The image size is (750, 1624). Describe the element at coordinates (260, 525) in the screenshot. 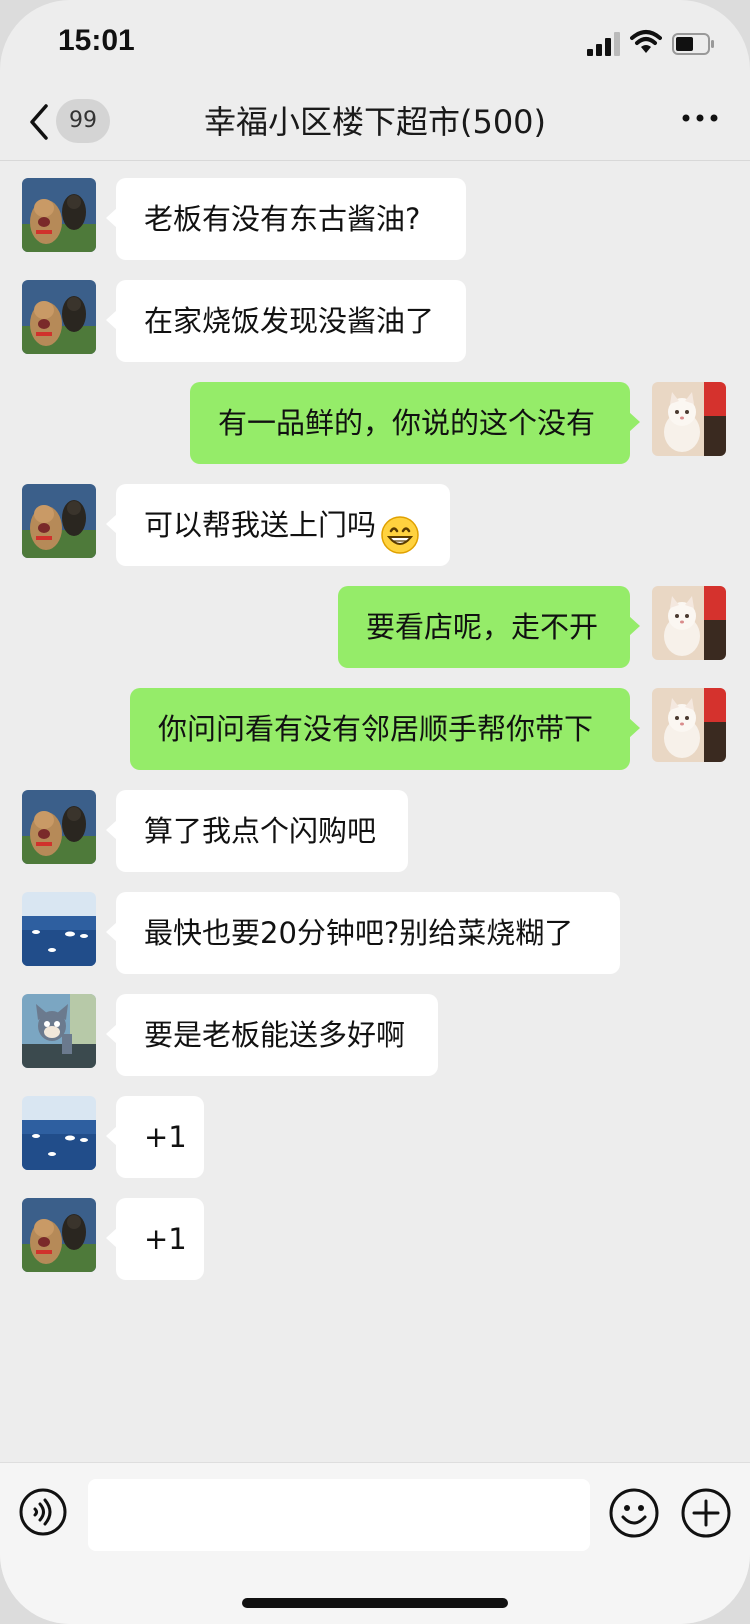

I see `message-text: 可以帮我送上门吗` at that location.